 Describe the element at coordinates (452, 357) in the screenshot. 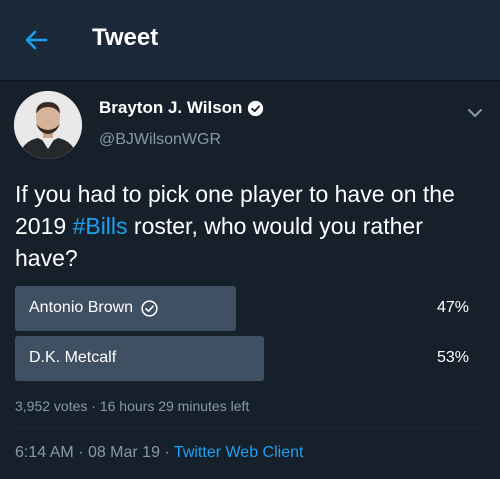

I see `poll-option-percent: 53%` at that location.